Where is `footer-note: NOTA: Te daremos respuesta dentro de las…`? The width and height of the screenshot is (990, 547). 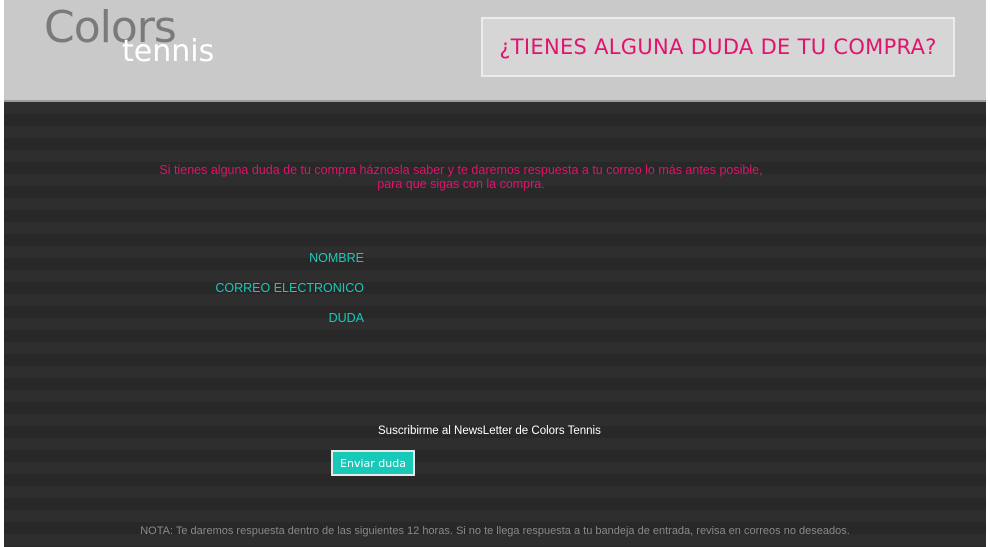
footer-note: NOTA: Te daremos respuesta dentro de las… is located at coordinates (495, 531).